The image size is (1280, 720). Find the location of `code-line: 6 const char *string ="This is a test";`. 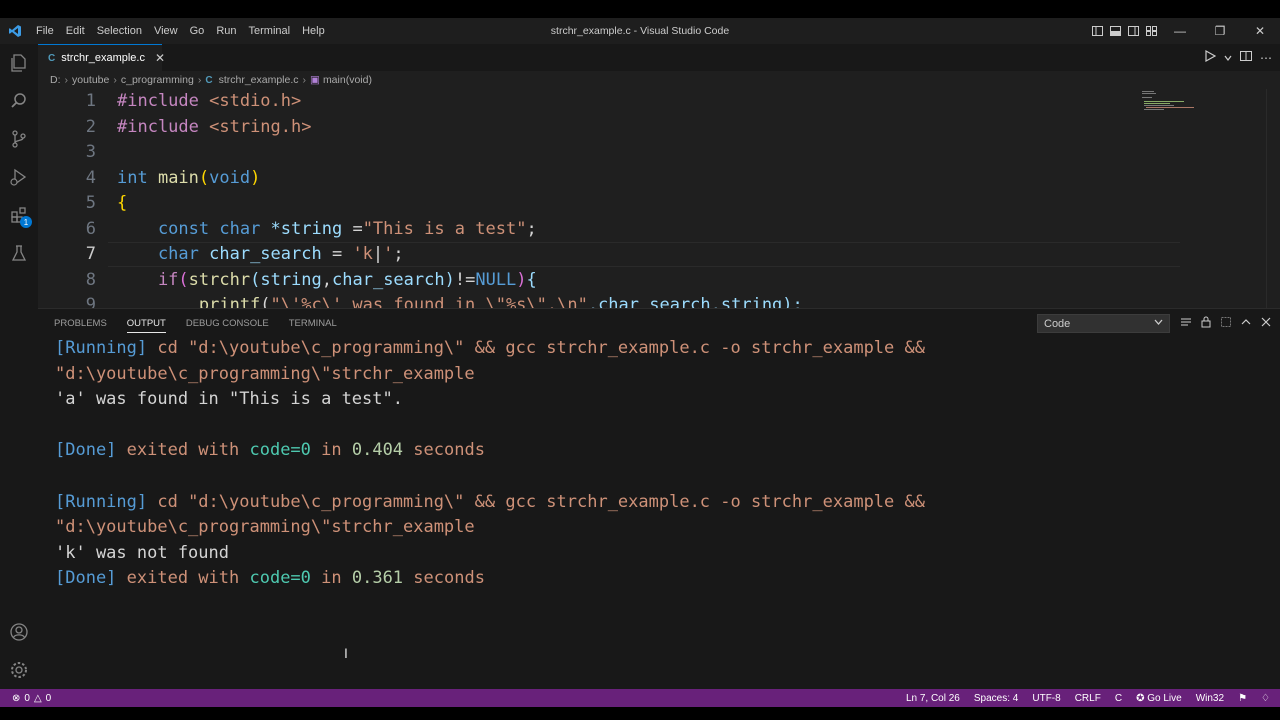

code-line: 6 const char *string ="This is a test"; is located at coordinates (659, 230).